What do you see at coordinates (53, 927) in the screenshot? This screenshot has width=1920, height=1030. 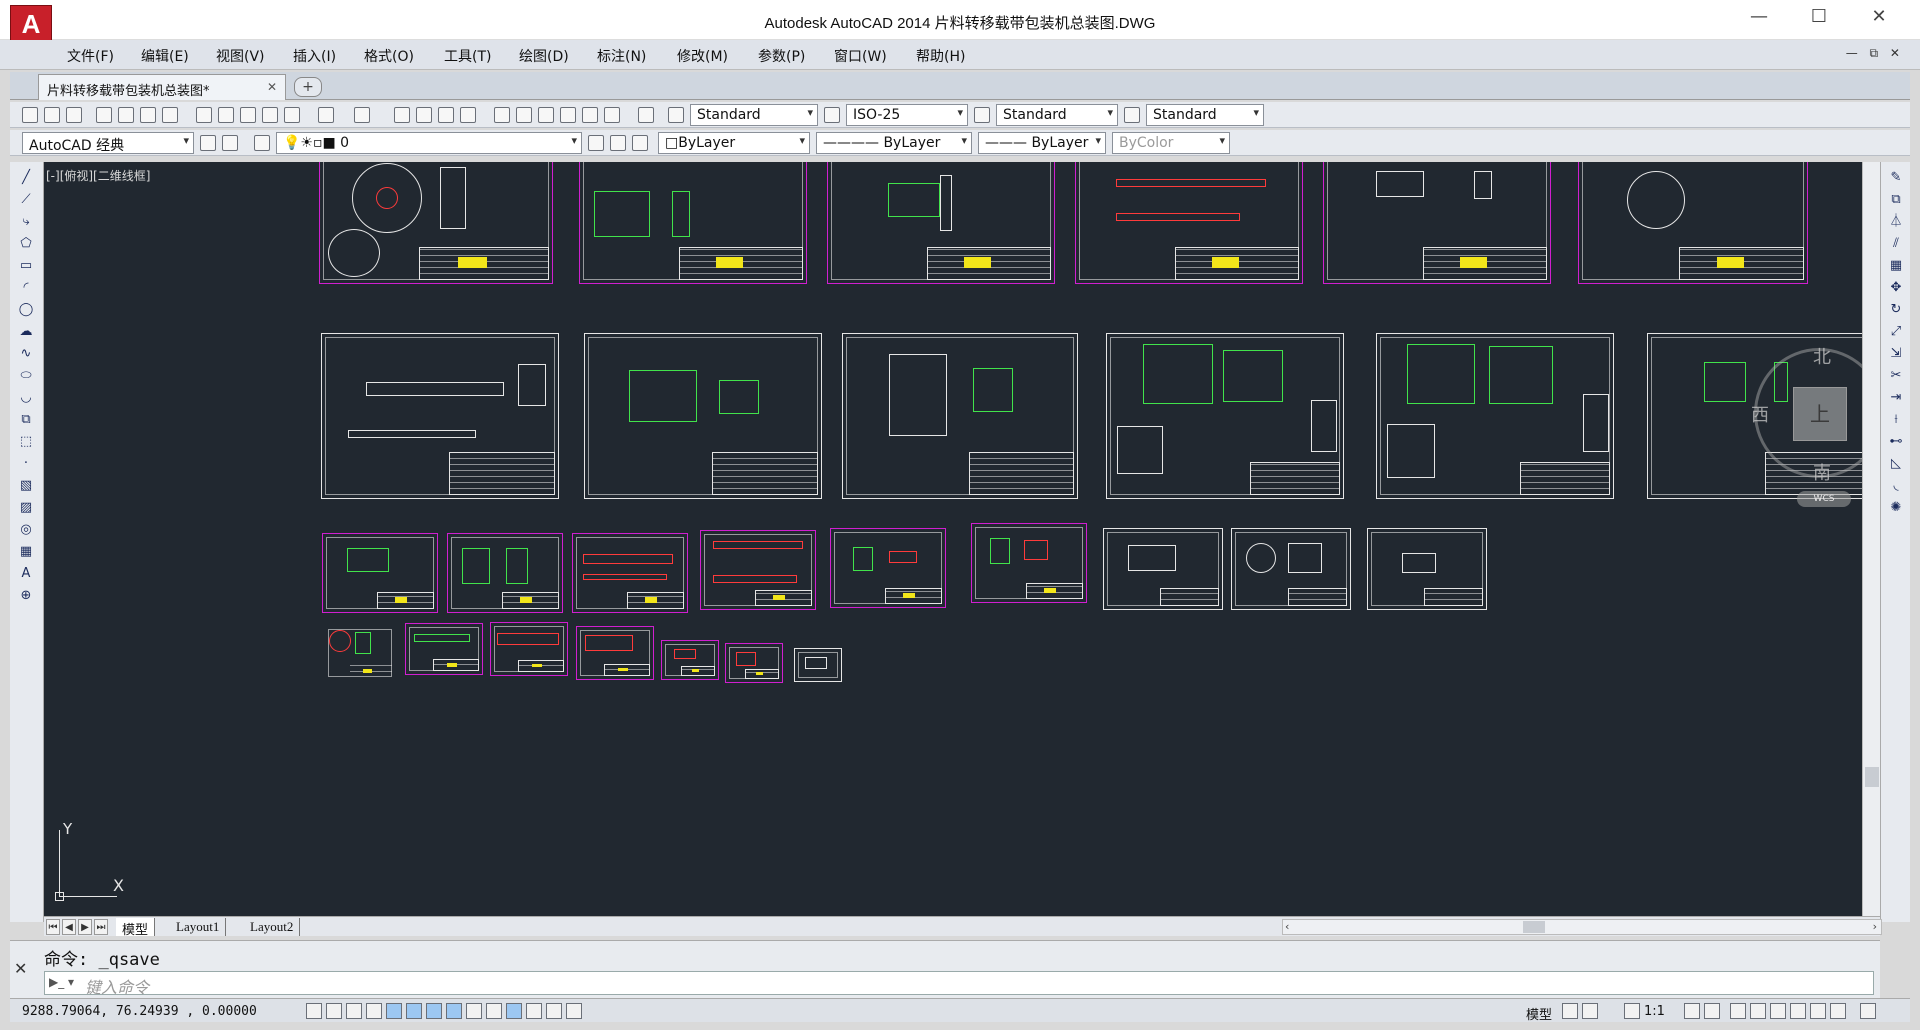 I see `first-layout-icon: ⏮` at bounding box center [53, 927].